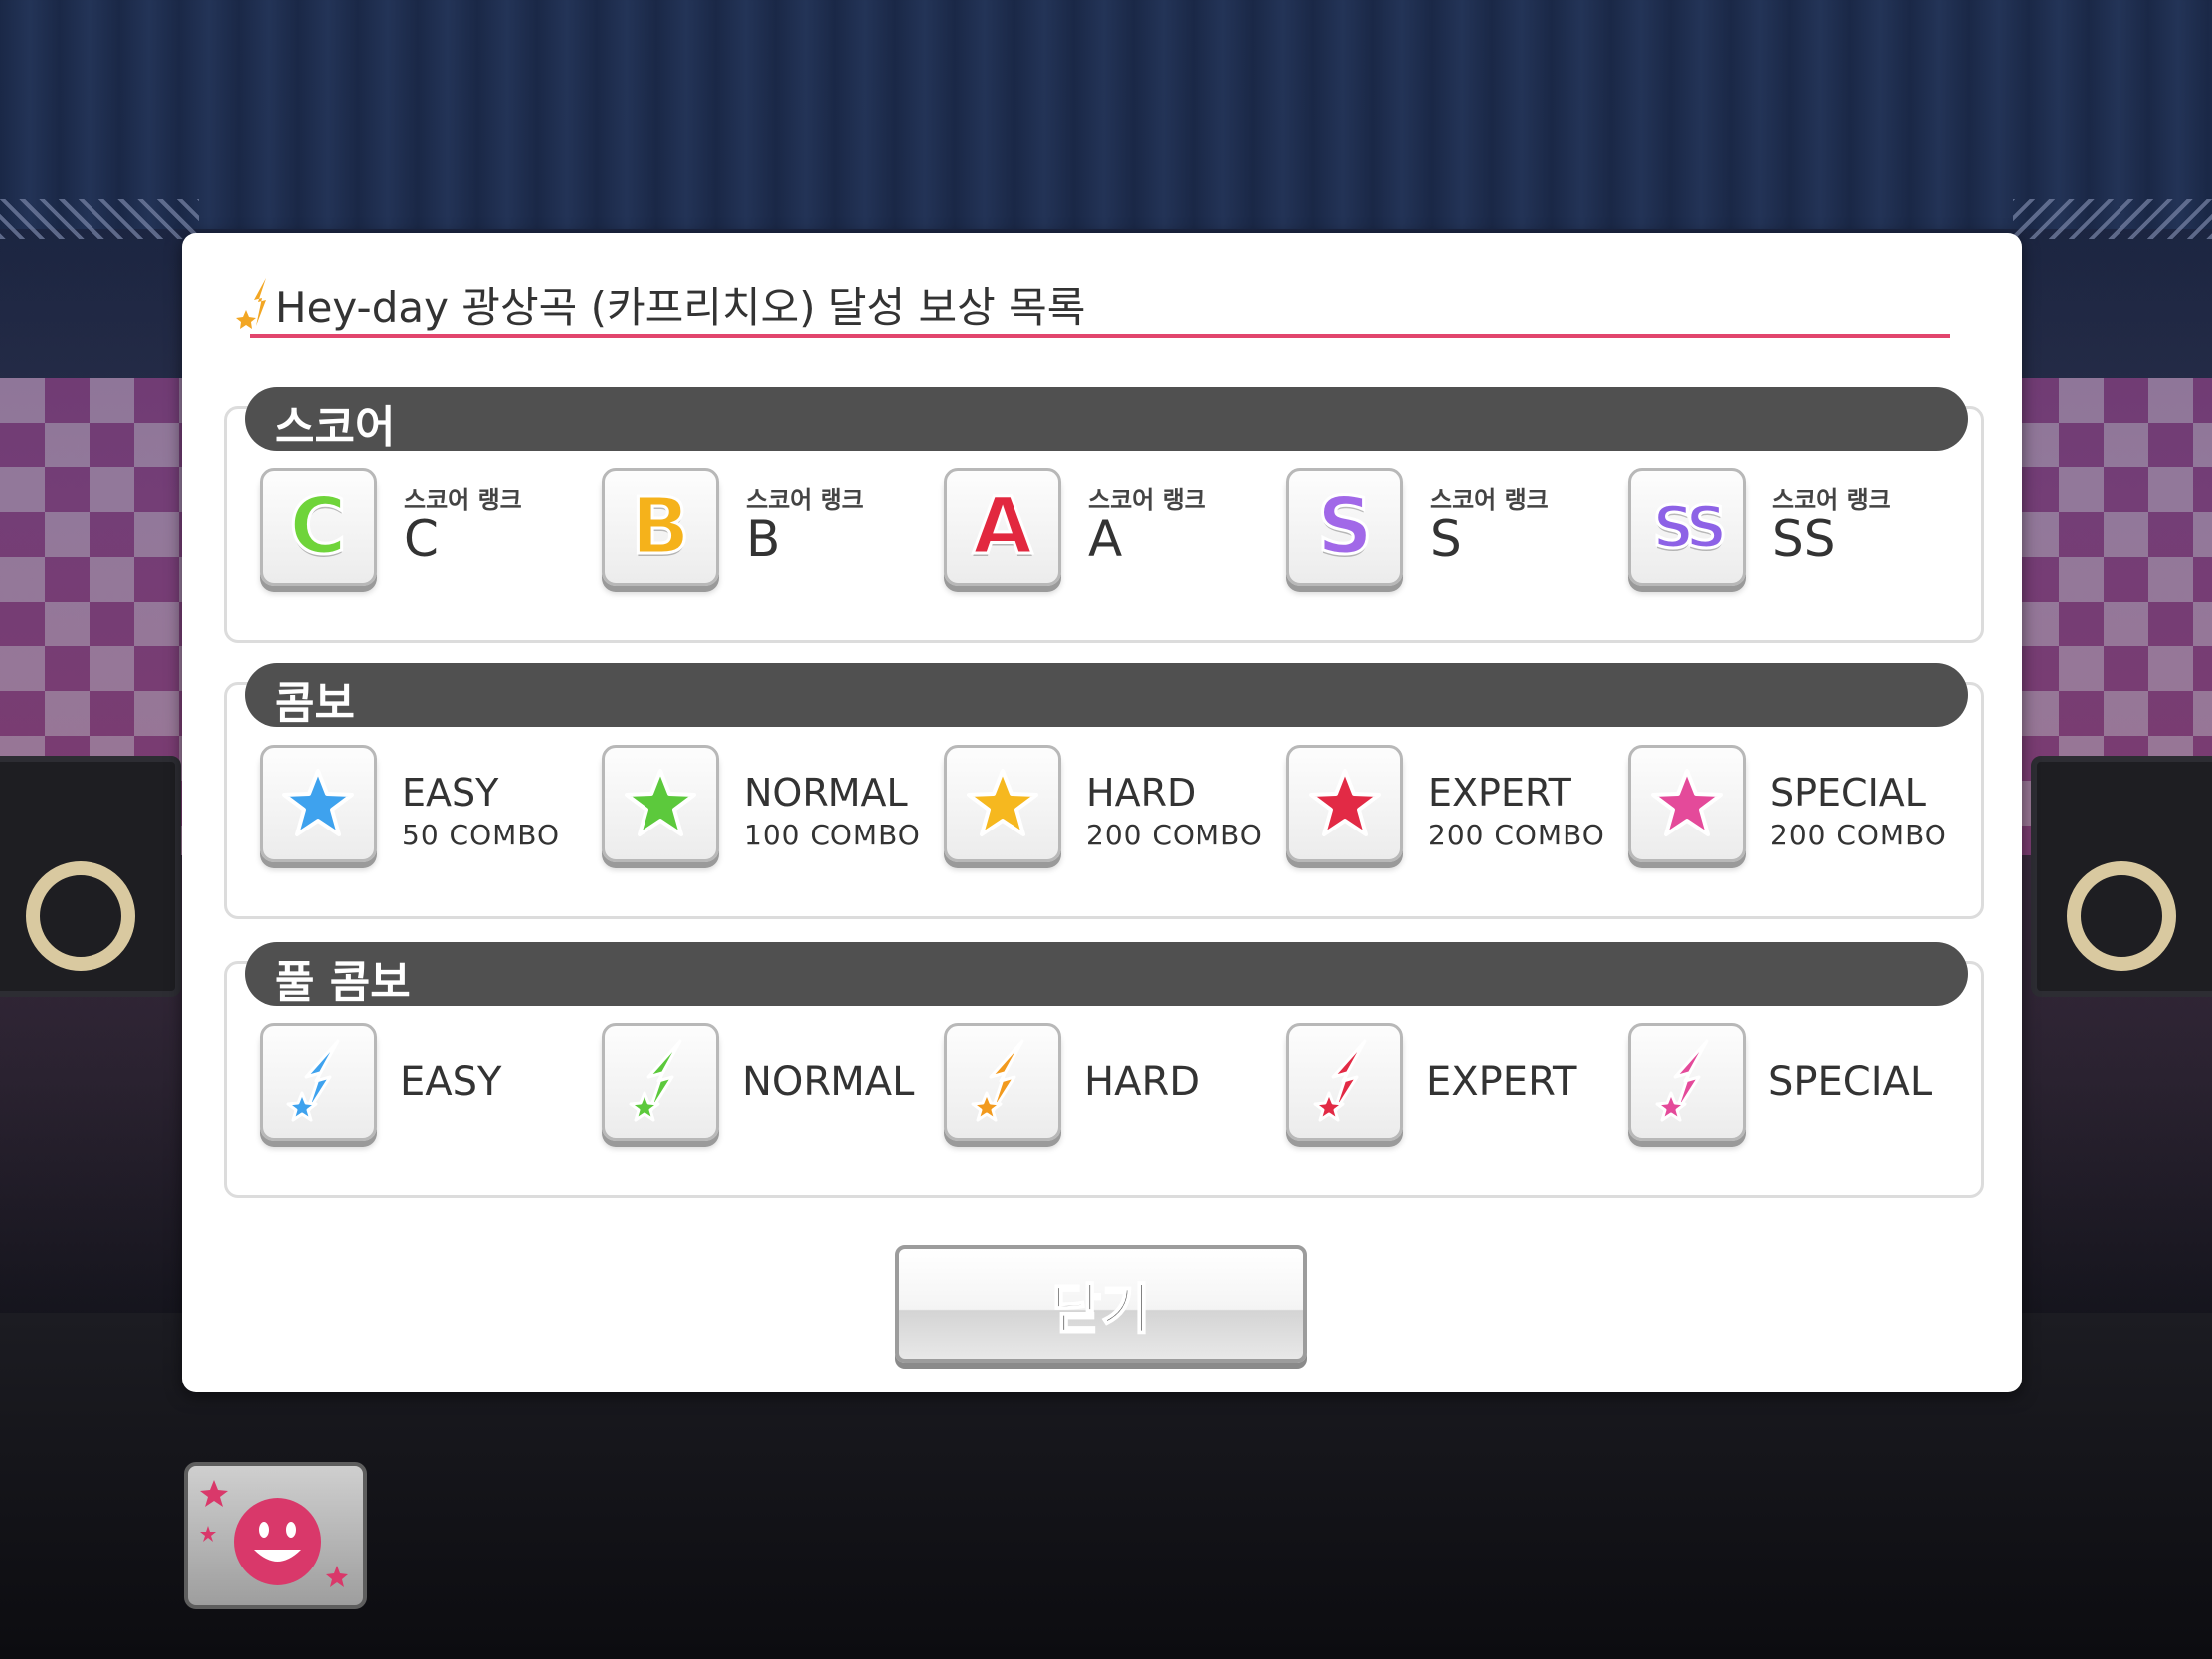 This screenshot has height=1659, width=2212. What do you see at coordinates (1446, 539) in the screenshot?
I see `item-label: S` at bounding box center [1446, 539].